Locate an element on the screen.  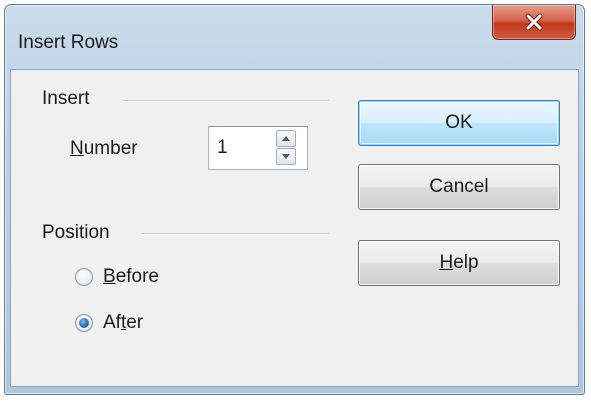
insert-group-label: Insert is located at coordinates (66, 98).